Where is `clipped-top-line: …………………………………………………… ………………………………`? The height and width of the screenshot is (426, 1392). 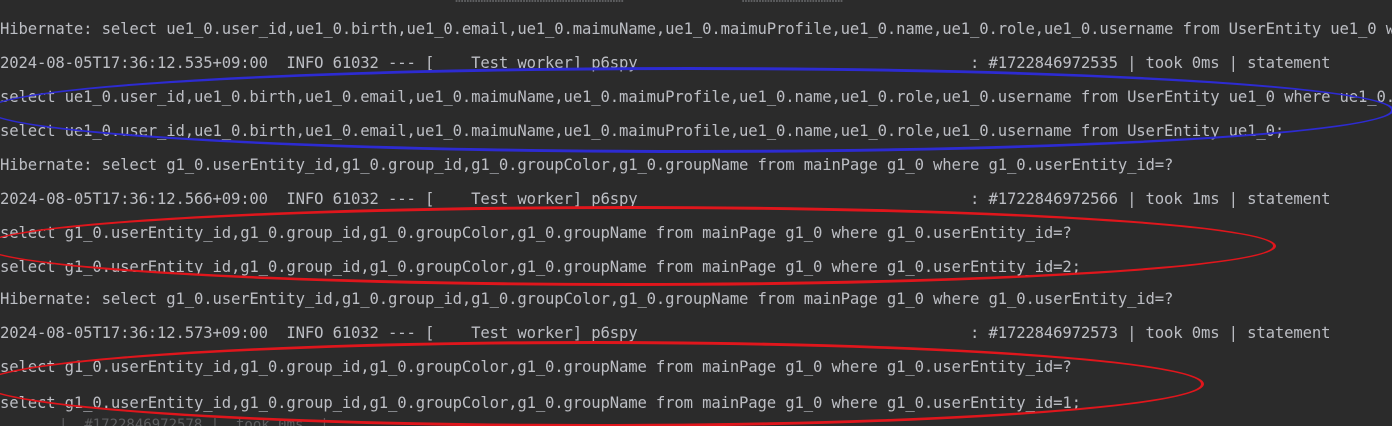 clipped-top-line: …………………………………………………… ……………………………… is located at coordinates (696, 2).